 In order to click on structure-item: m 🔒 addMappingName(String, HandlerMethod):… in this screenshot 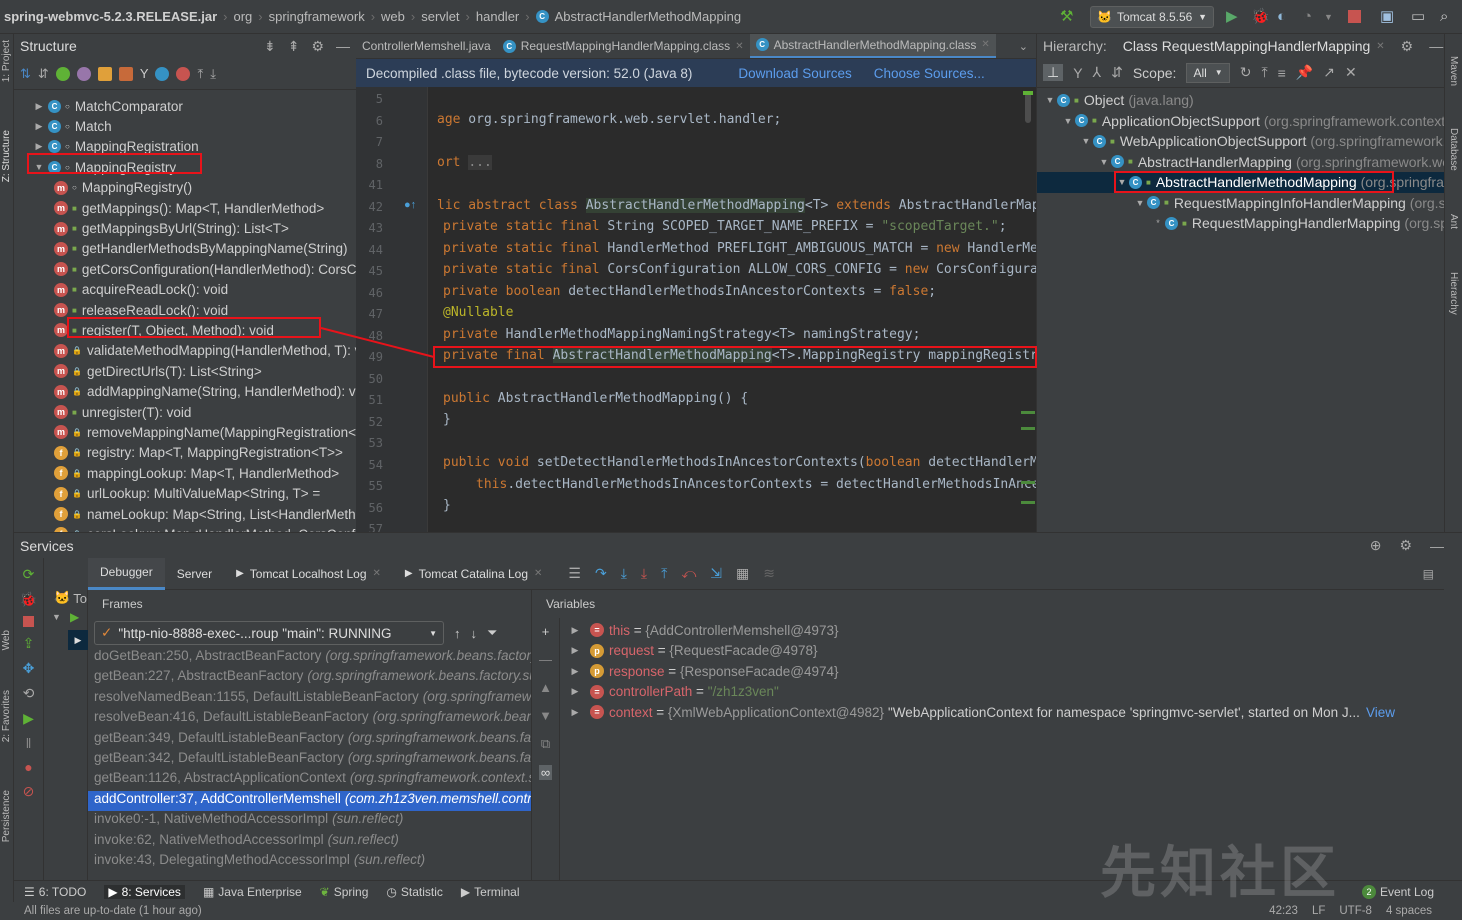, I will do `click(185, 391)`.